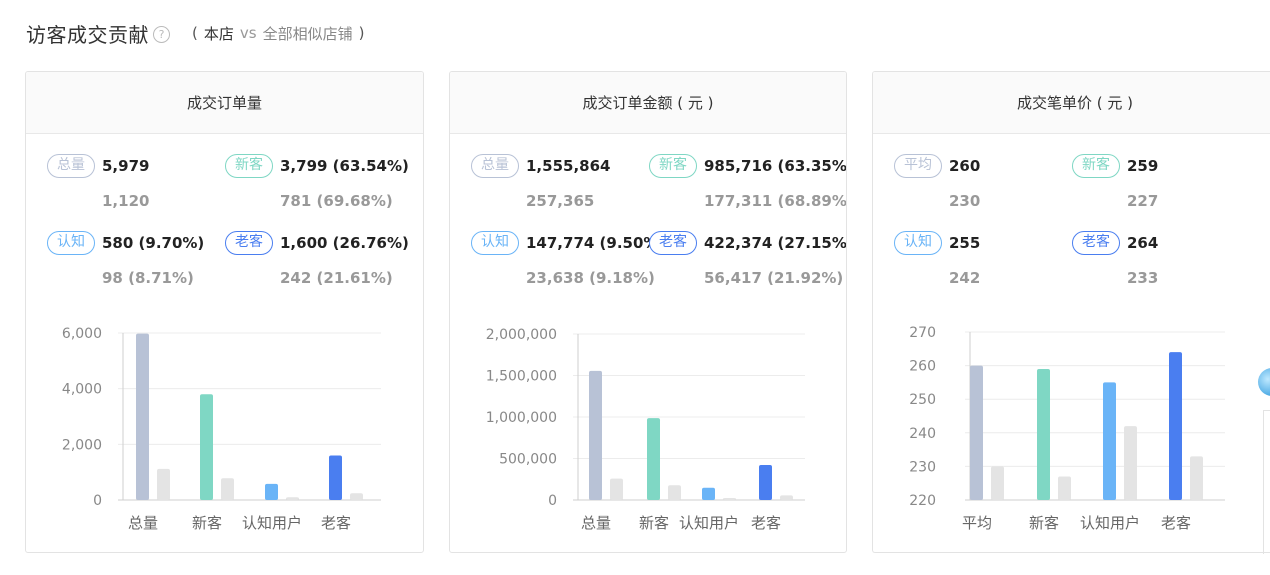 The height and width of the screenshot is (575, 1270). What do you see at coordinates (521, 335) in the screenshot?
I see `y-tick-label: 2,000,000` at bounding box center [521, 335].